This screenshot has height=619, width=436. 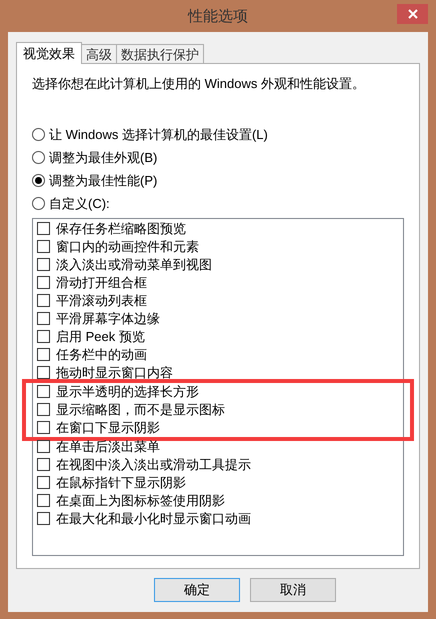 I want to click on option-label: 平滑屏幕字体边缘, so click(x=108, y=319).